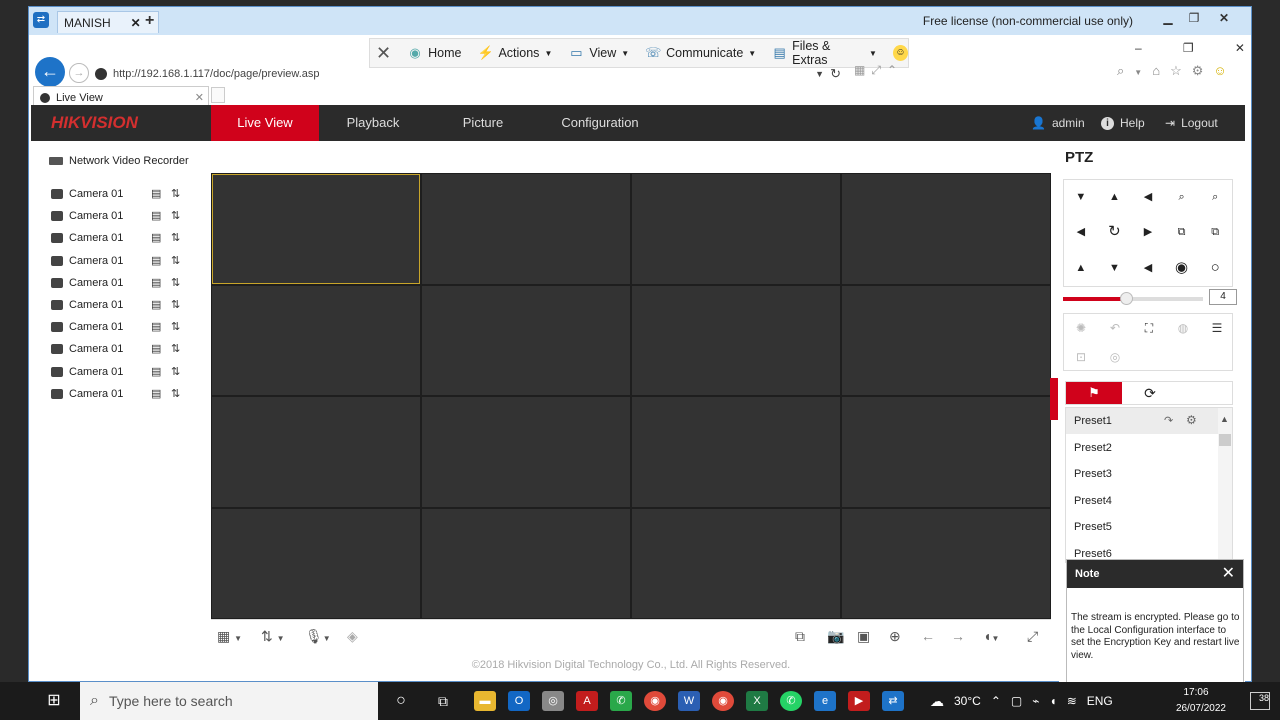 This screenshot has width=1280, height=720. I want to click on smiley-icon: ☺, so click(1219, 73).